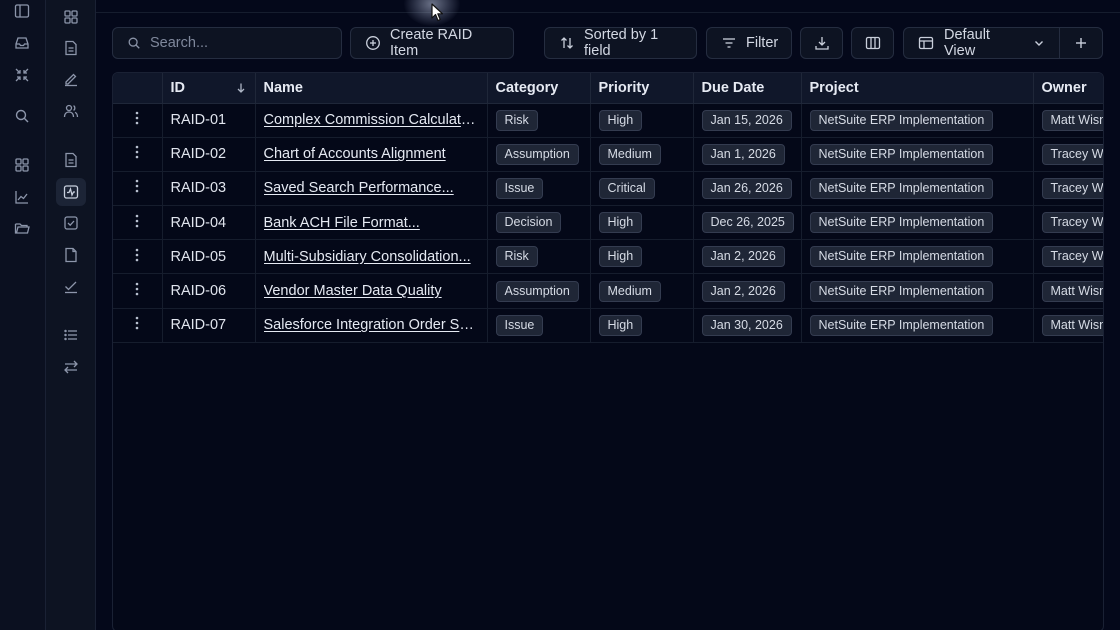 This screenshot has width=1120, height=630. I want to click on search-input, so click(240, 43).